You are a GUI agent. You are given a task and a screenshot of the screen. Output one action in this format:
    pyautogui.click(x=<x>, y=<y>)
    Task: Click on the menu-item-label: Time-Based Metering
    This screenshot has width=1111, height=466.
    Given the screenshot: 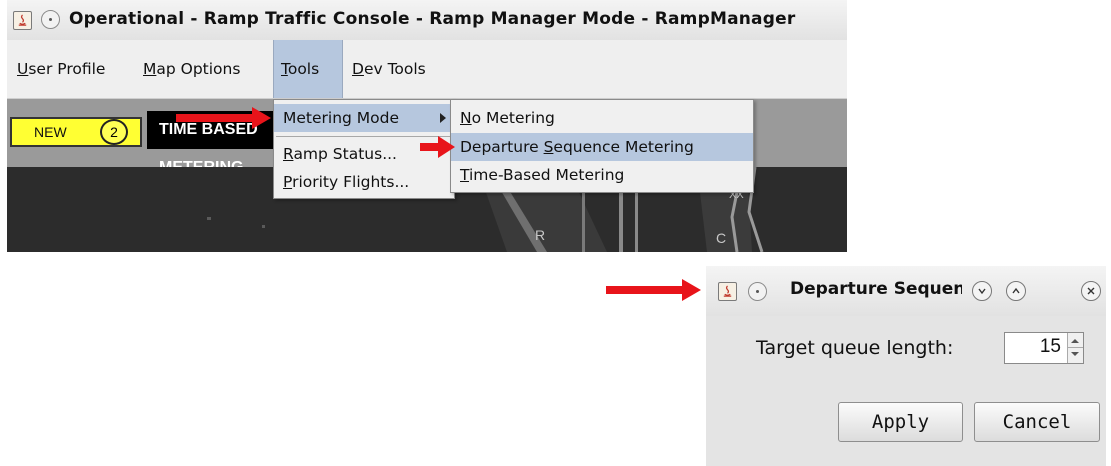 What is the action you would take?
    pyautogui.click(x=542, y=175)
    